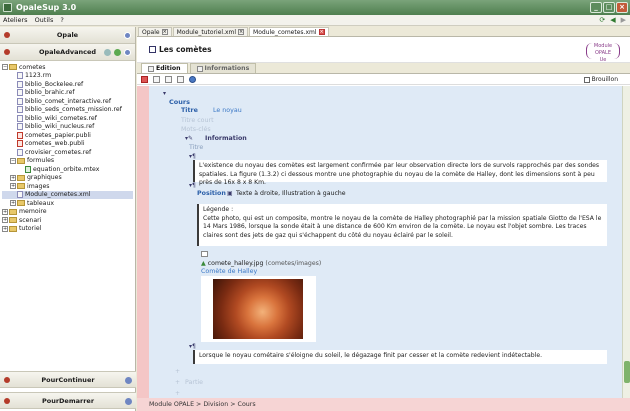  I want to click on menu-outils: Outils, so click(44, 20).